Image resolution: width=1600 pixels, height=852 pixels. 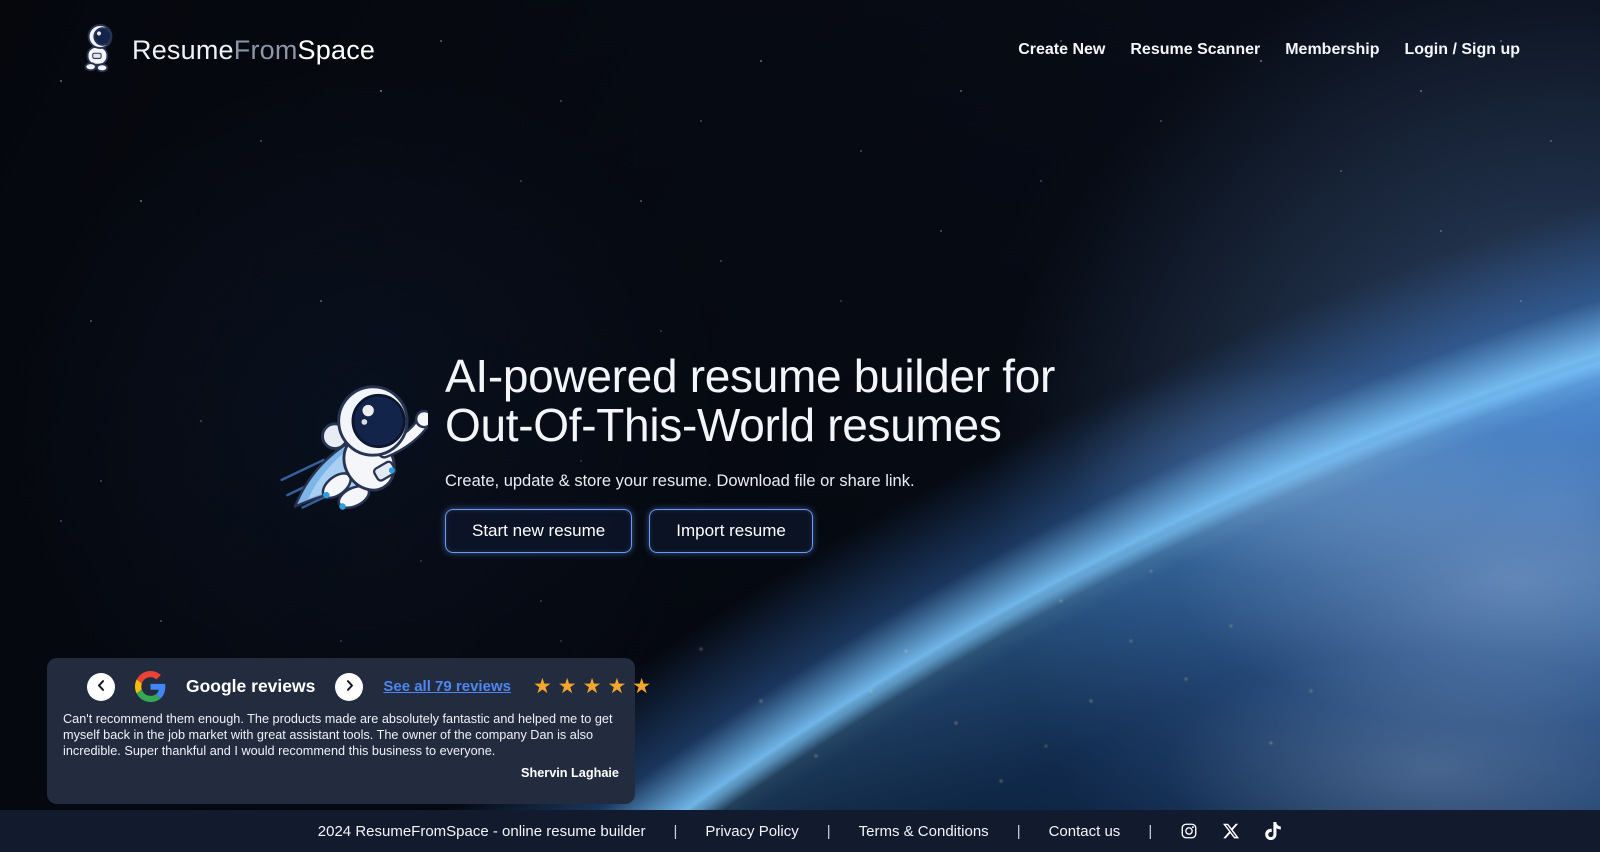 What do you see at coordinates (924, 831) in the screenshot?
I see `footer-terms-link: Terms & Conditions` at bounding box center [924, 831].